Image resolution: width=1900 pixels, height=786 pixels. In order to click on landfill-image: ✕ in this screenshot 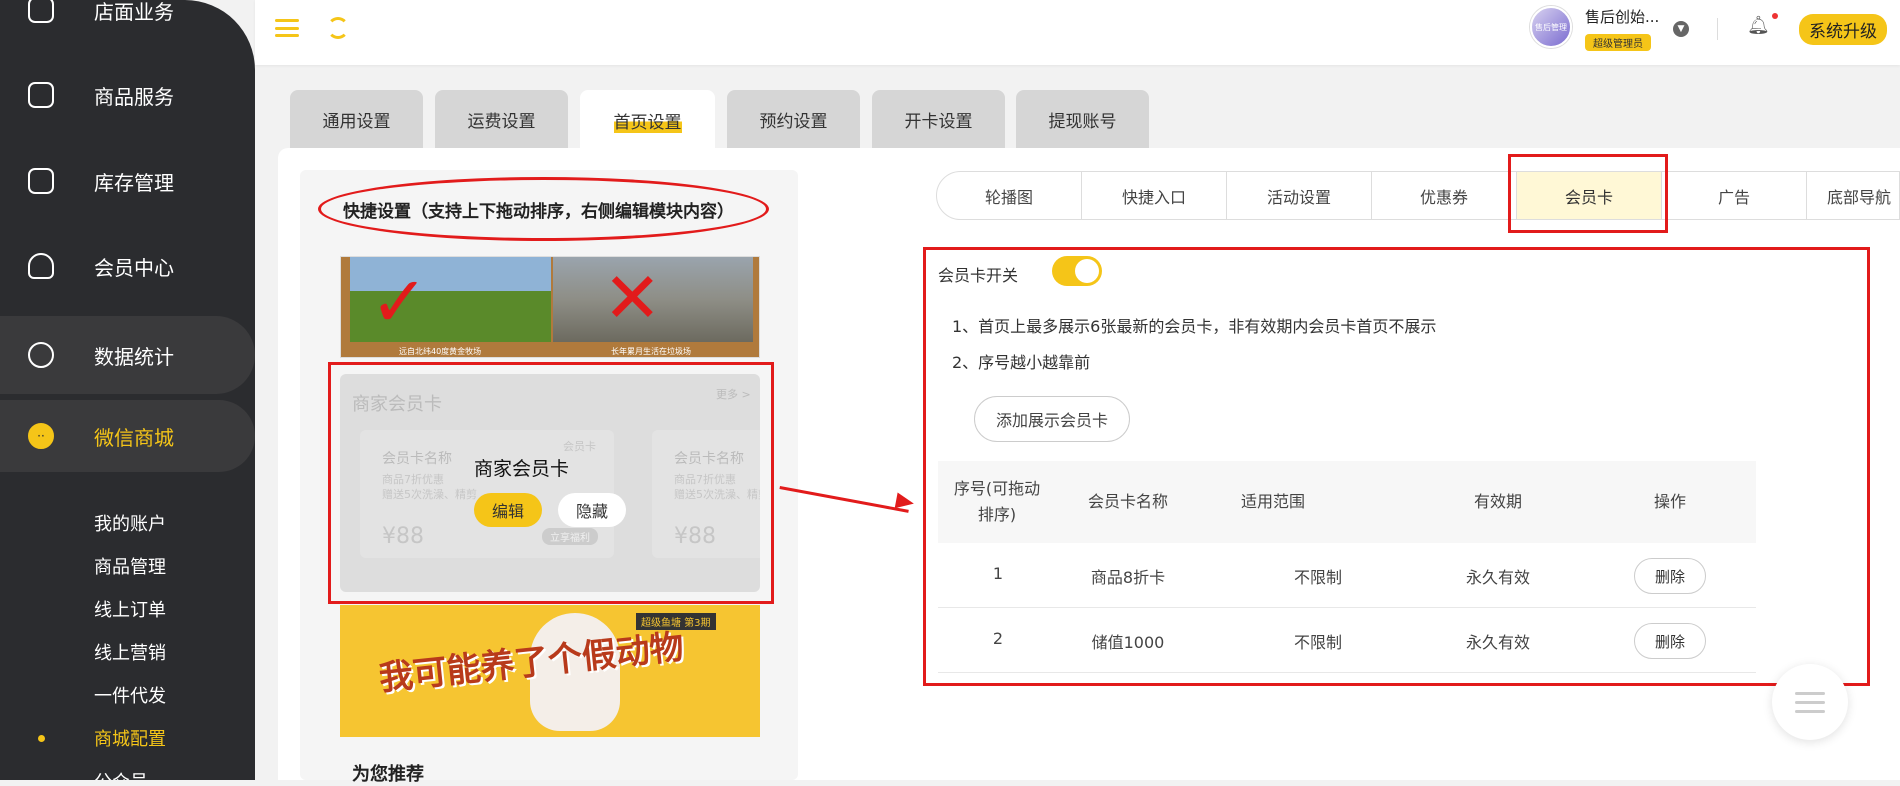, I will do `click(653, 299)`.